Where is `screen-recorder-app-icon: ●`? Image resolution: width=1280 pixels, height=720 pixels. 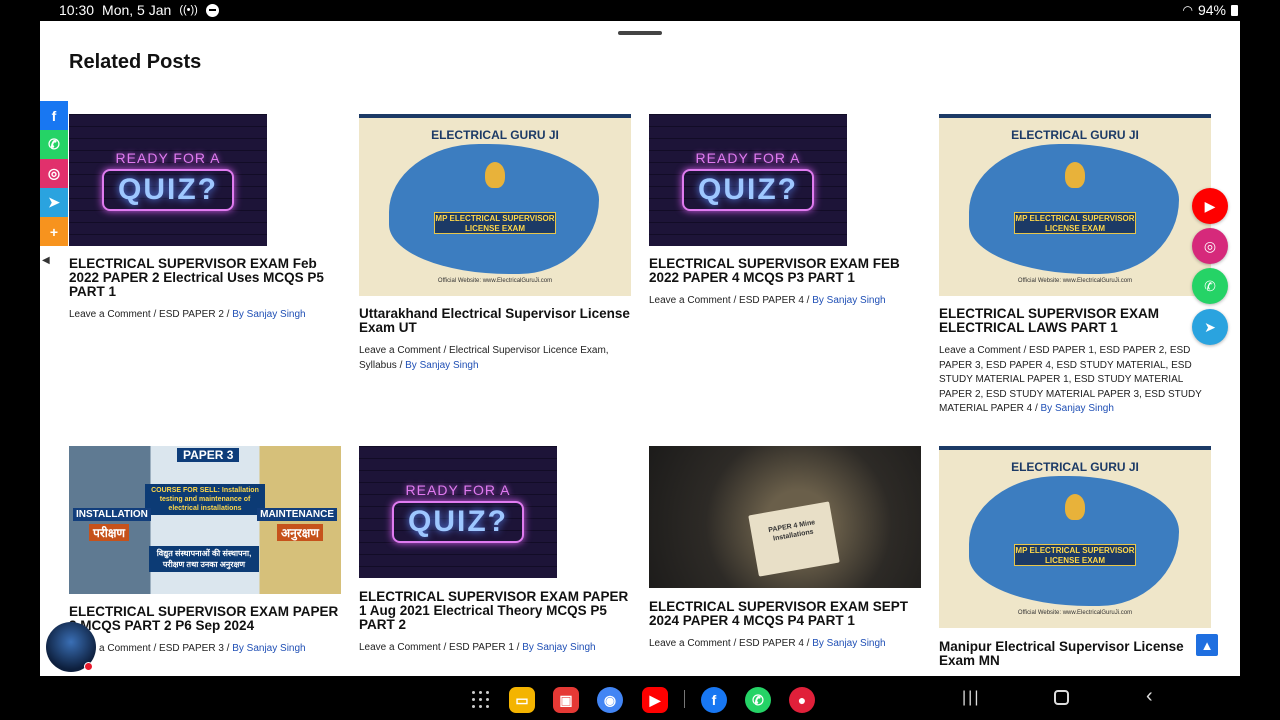 screen-recorder-app-icon: ● is located at coordinates (802, 700).